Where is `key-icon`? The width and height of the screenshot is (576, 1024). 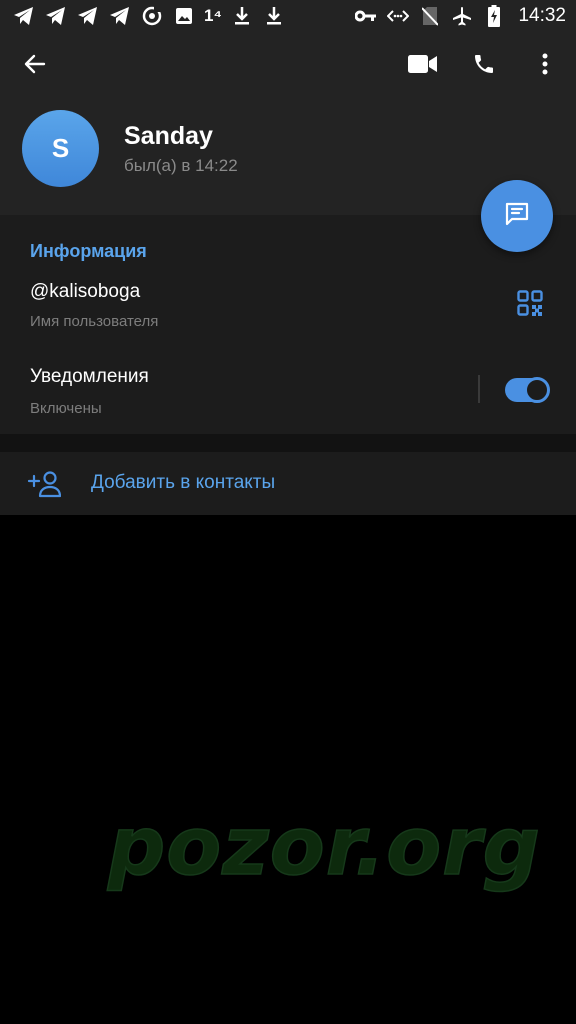 key-icon is located at coordinates (366, 16).